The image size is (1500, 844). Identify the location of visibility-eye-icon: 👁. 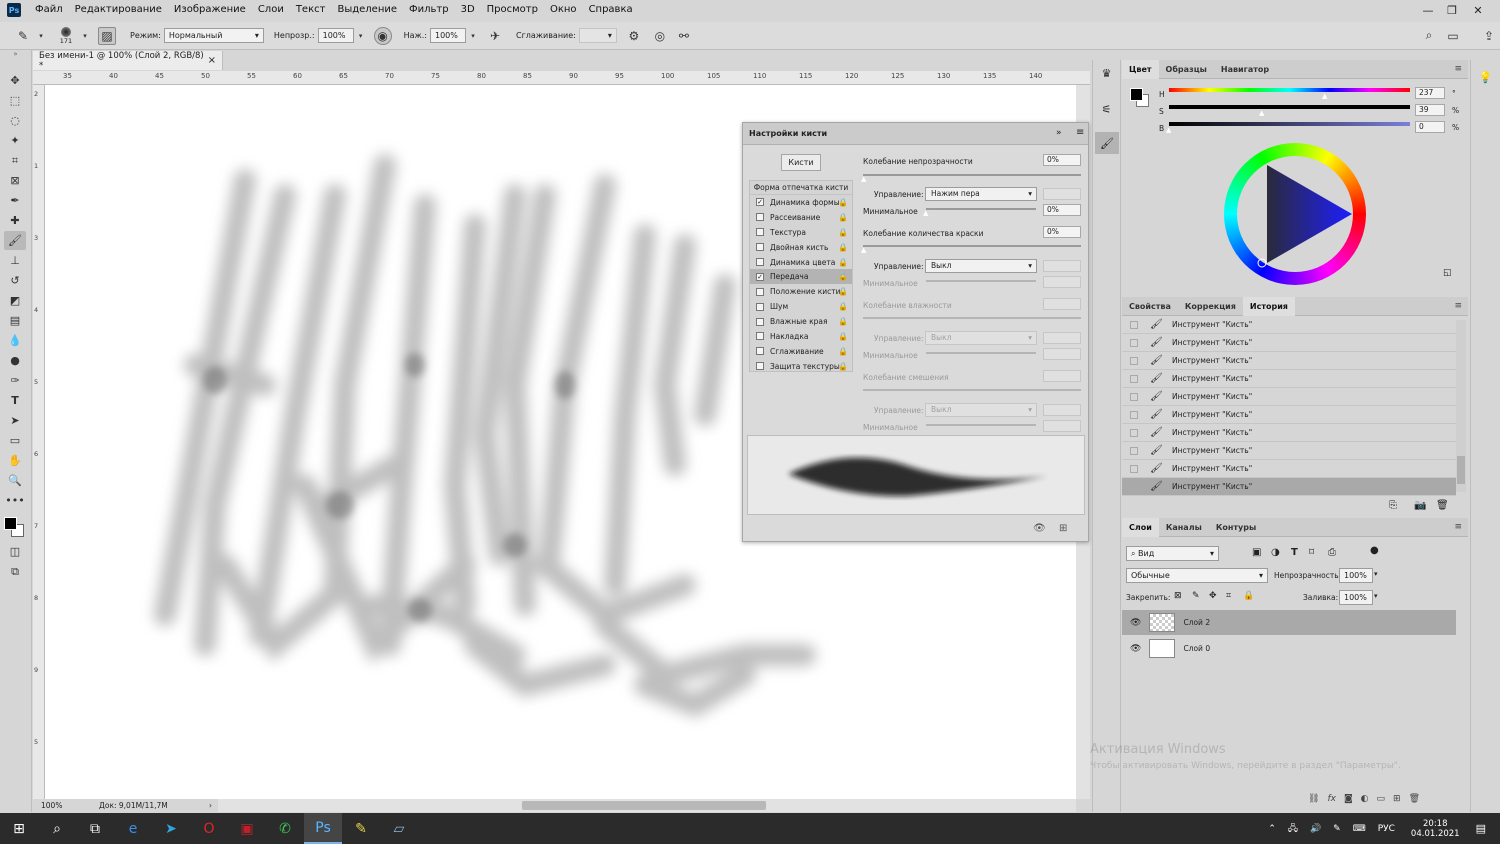
(1135, 623).